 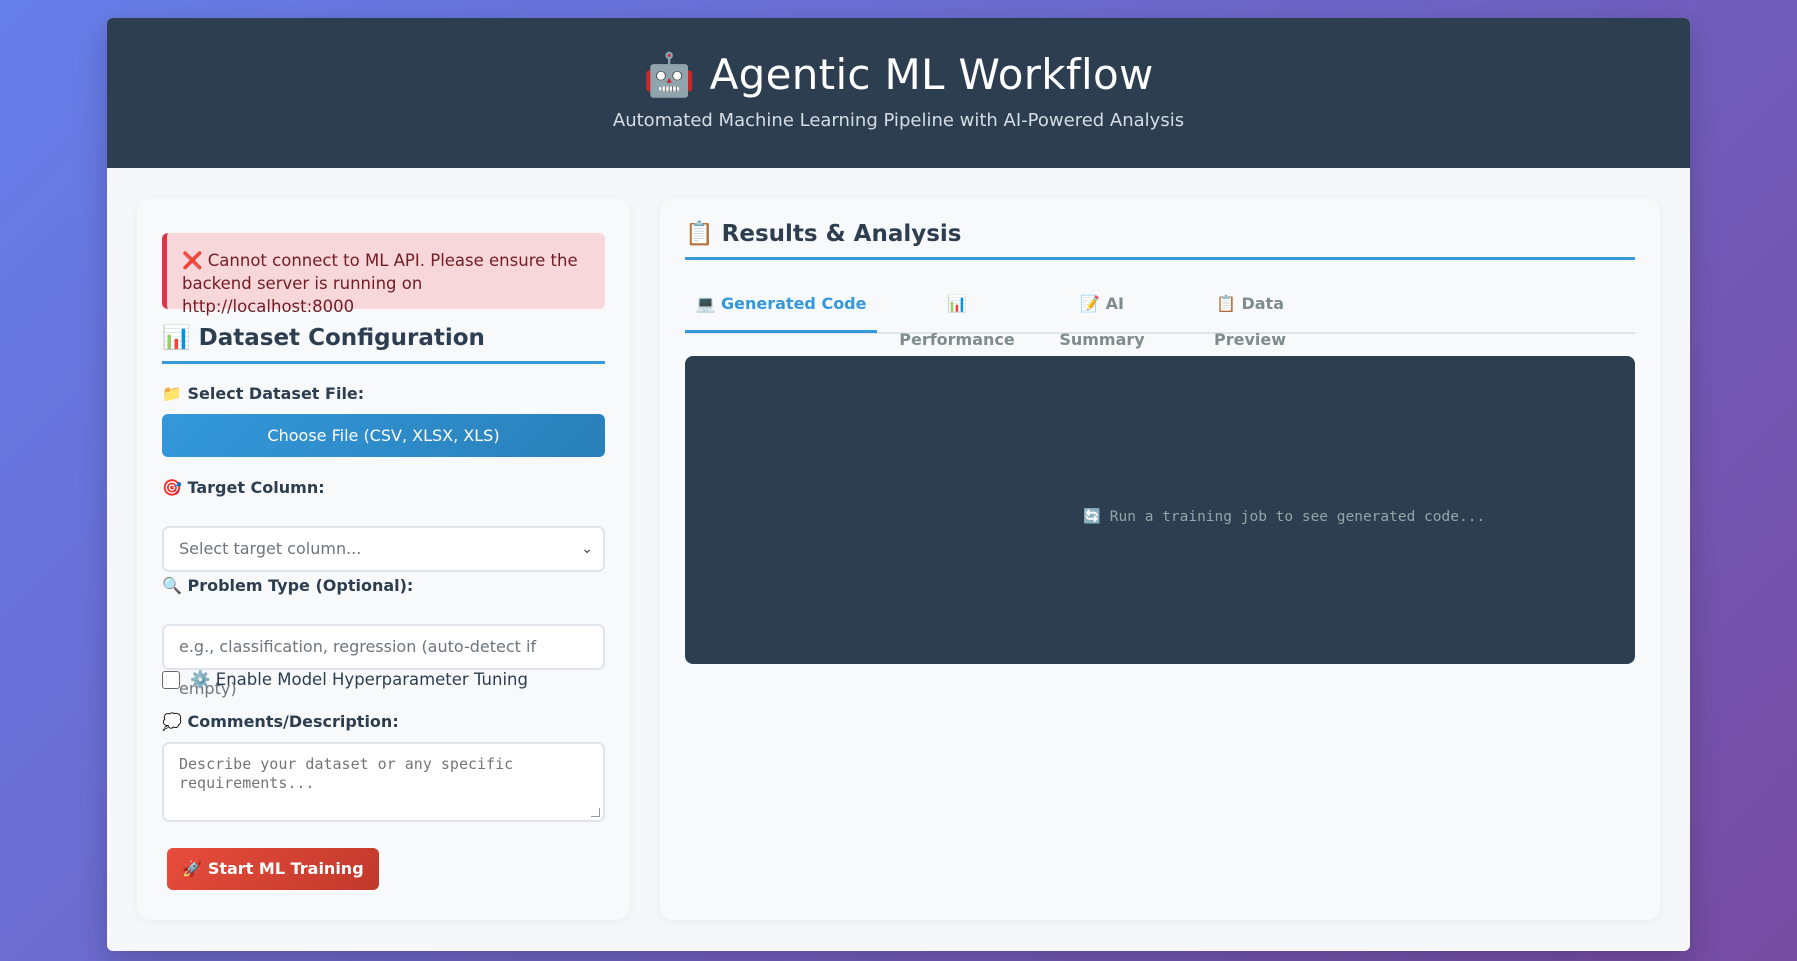 What do you see at coordinates (263, 393) in the screenshot?
I see `file-label: 📁 Select Dataset File:` at bounding box center [263, 393].